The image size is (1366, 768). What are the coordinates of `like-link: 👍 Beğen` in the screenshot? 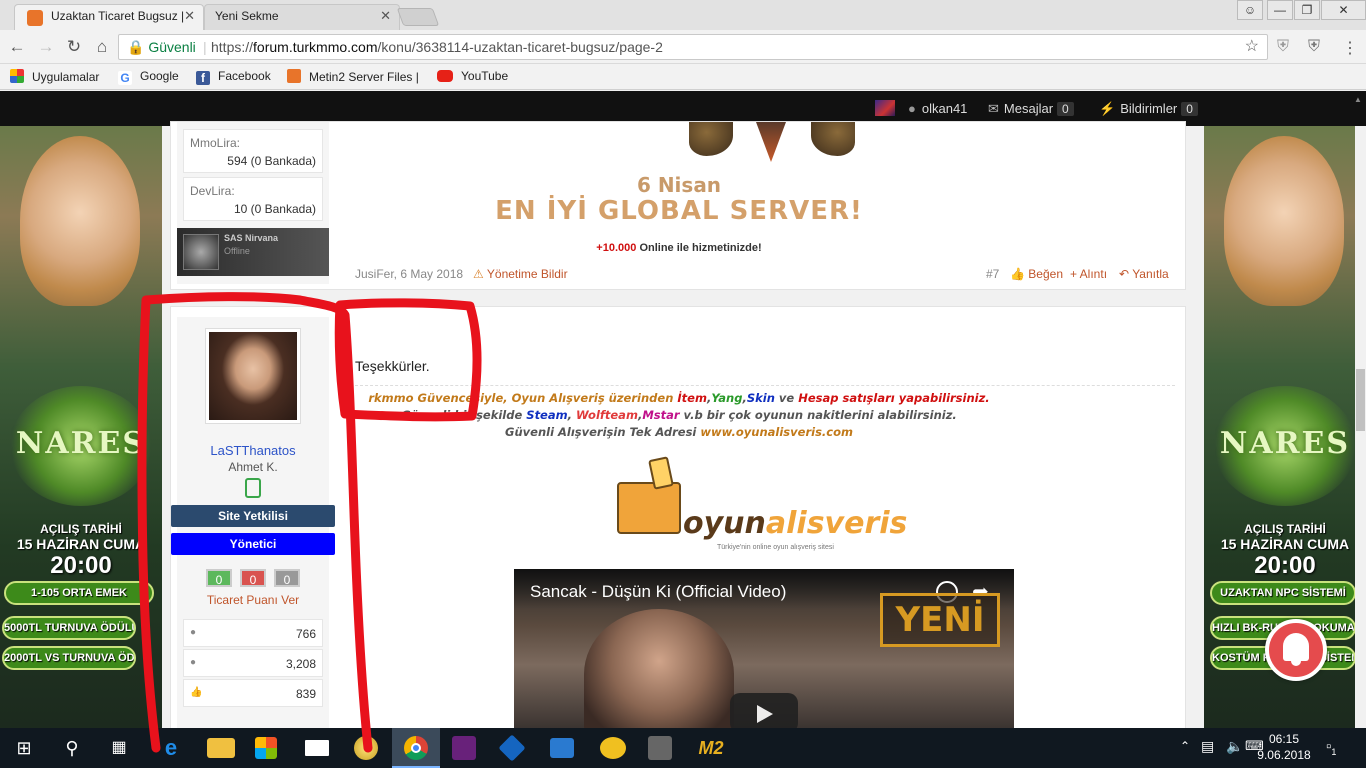 It's located at (1036, 274).